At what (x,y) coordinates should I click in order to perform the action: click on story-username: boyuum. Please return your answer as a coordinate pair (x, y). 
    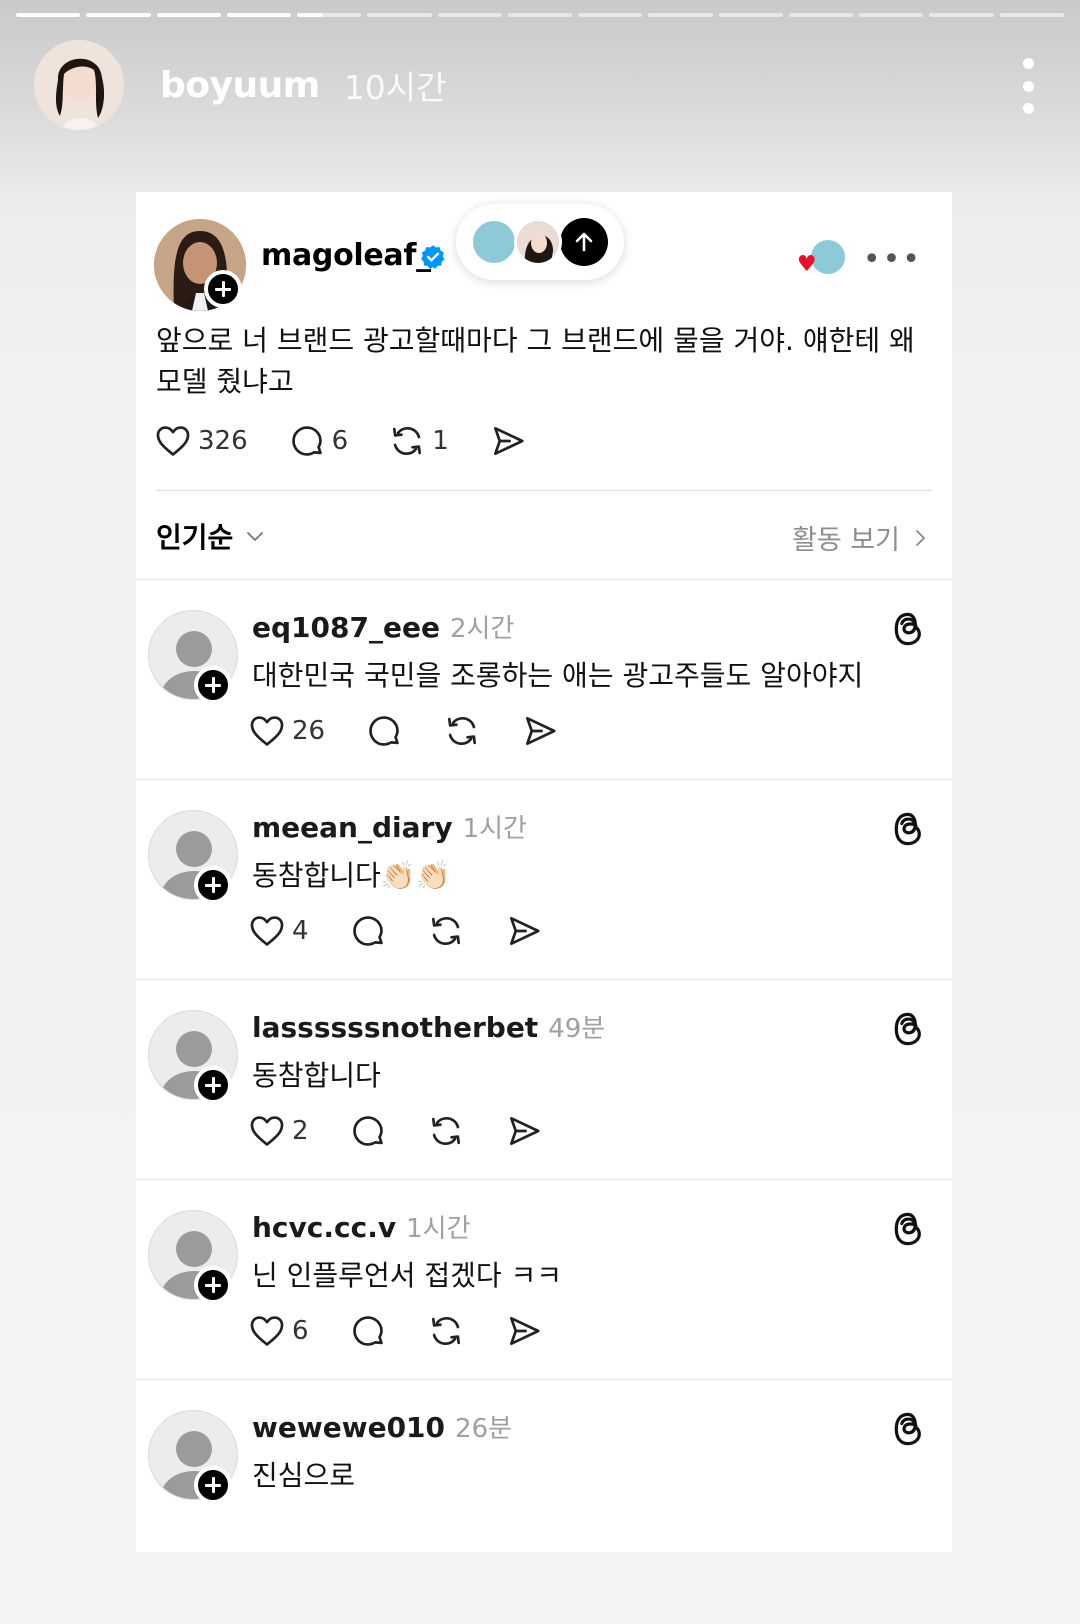
    Looking at the image, I should click on (240, 85).